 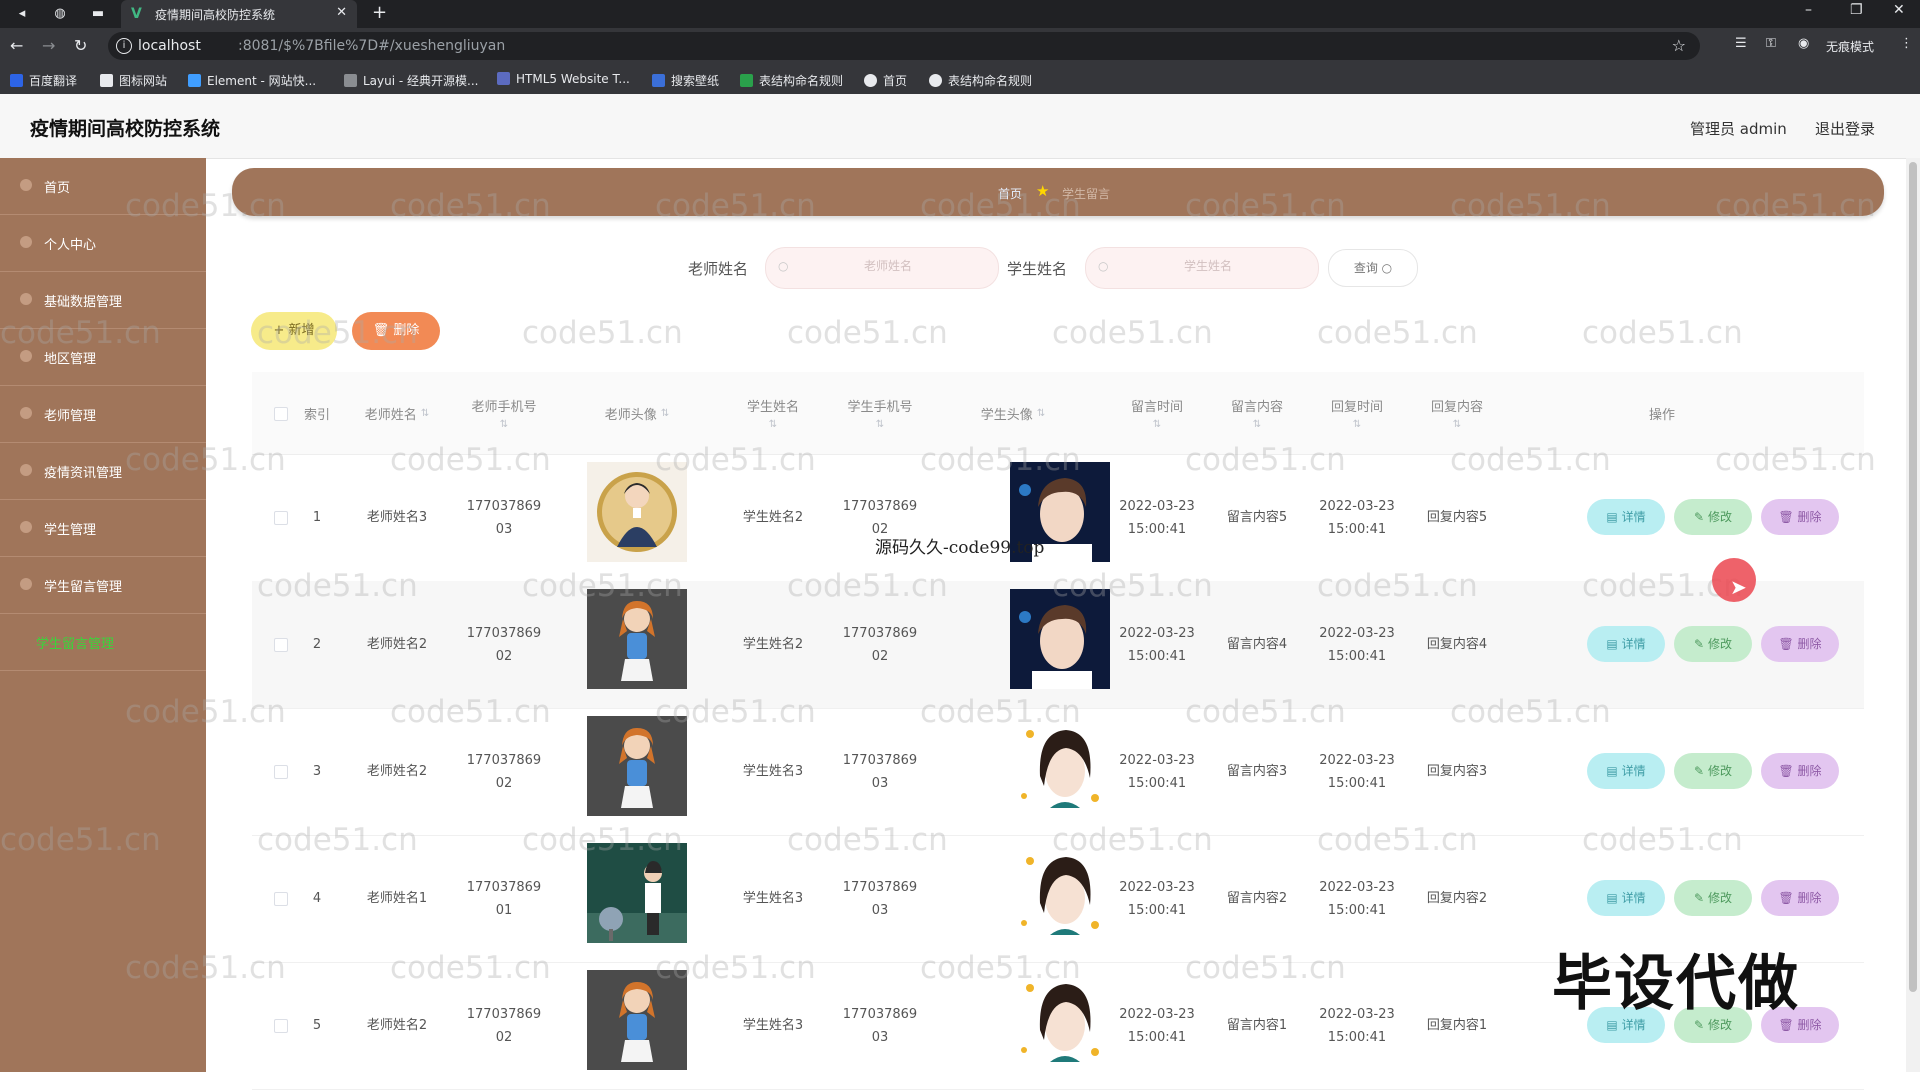 What do you see at coordinates (1899, 10) in the screenshot?
I see `window-close-icon: ✕` at bounding box center [1899, 10].